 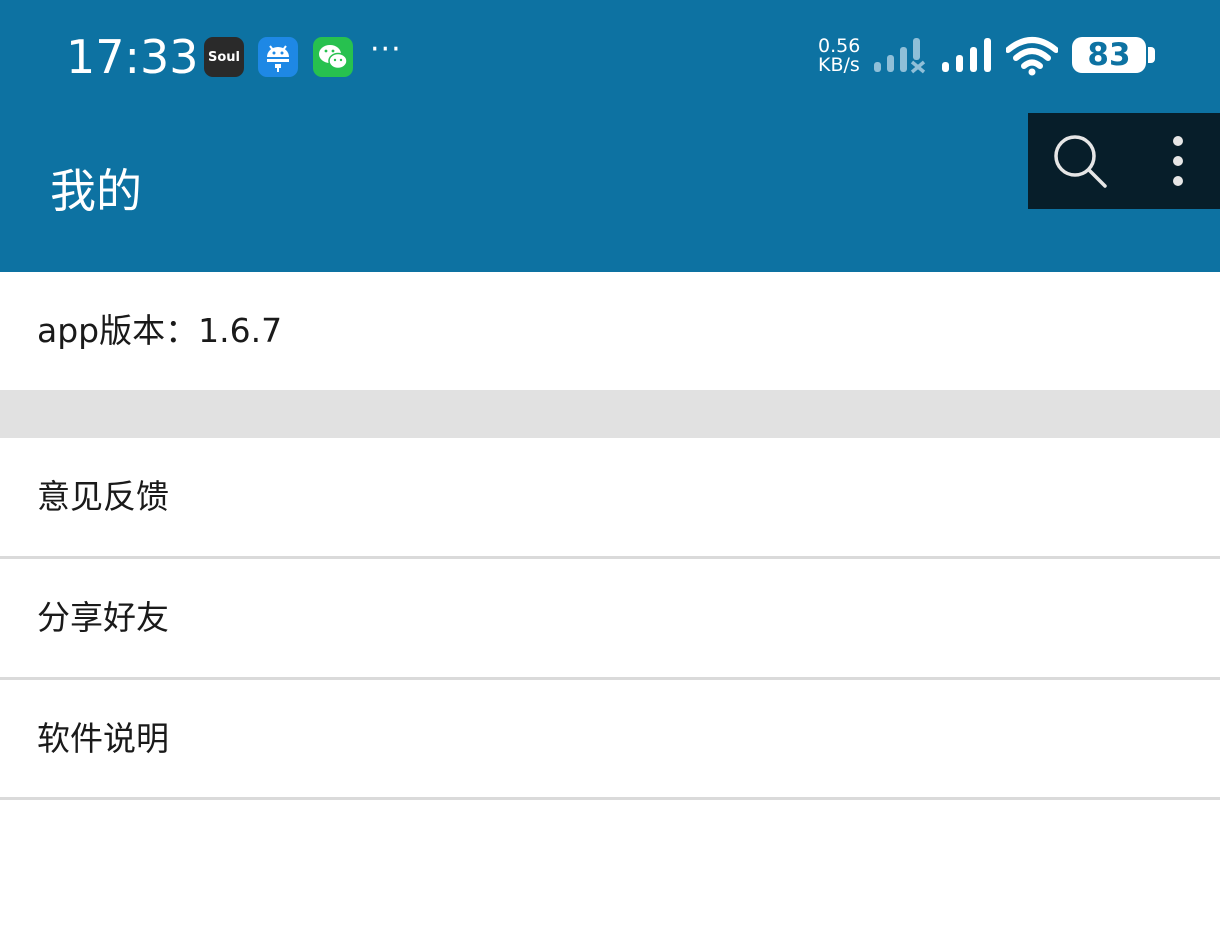 I want to click on soul-app-icon: Soul, so click(x=224, y=57).